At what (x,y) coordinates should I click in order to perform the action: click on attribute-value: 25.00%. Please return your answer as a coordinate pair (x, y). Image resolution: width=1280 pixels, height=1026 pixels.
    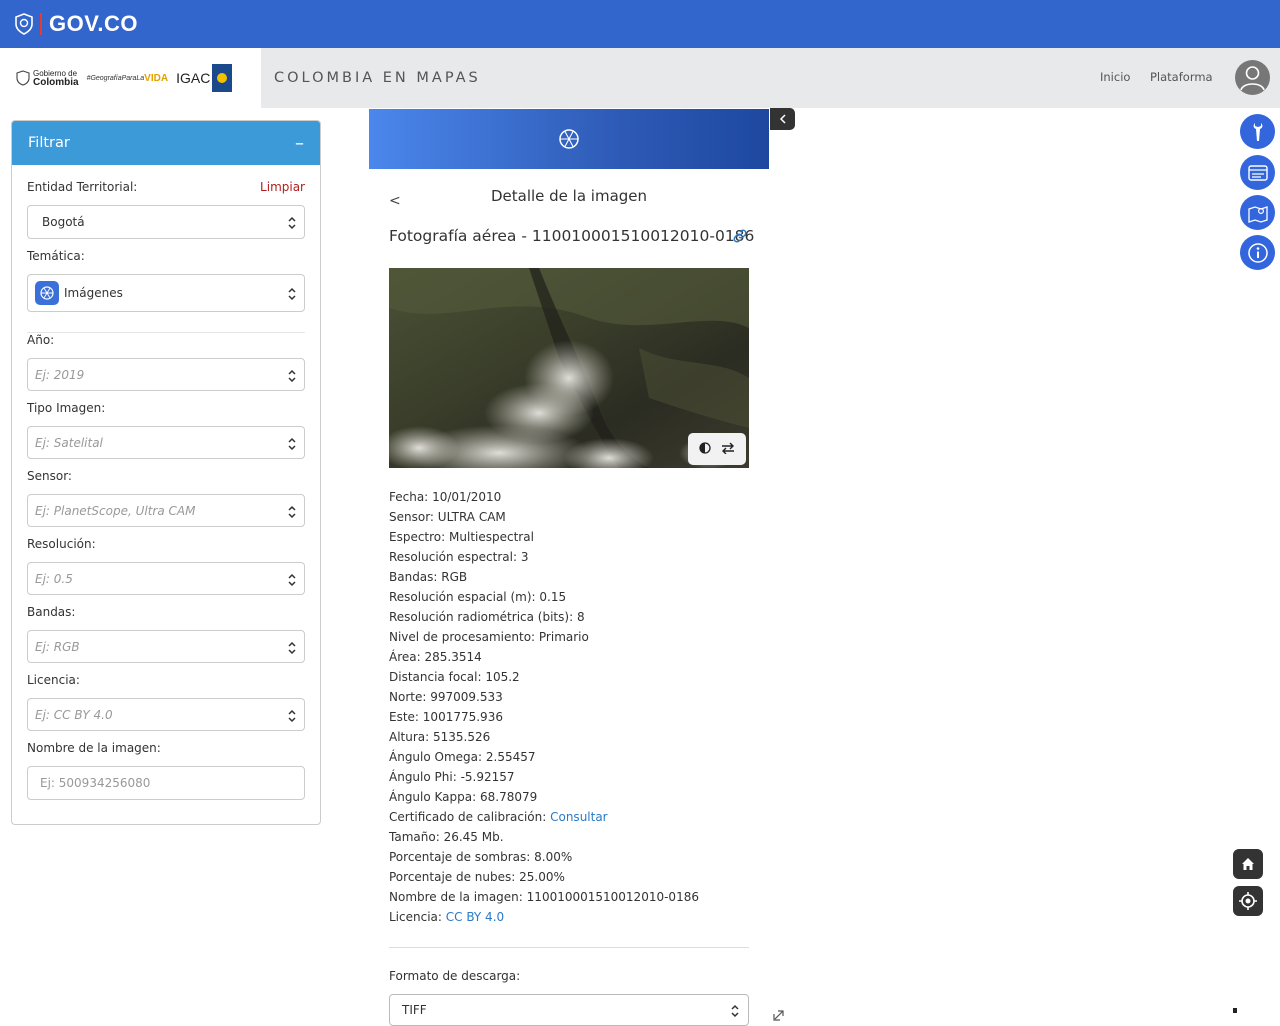
    Looking at the image, I should click on (542, 877).